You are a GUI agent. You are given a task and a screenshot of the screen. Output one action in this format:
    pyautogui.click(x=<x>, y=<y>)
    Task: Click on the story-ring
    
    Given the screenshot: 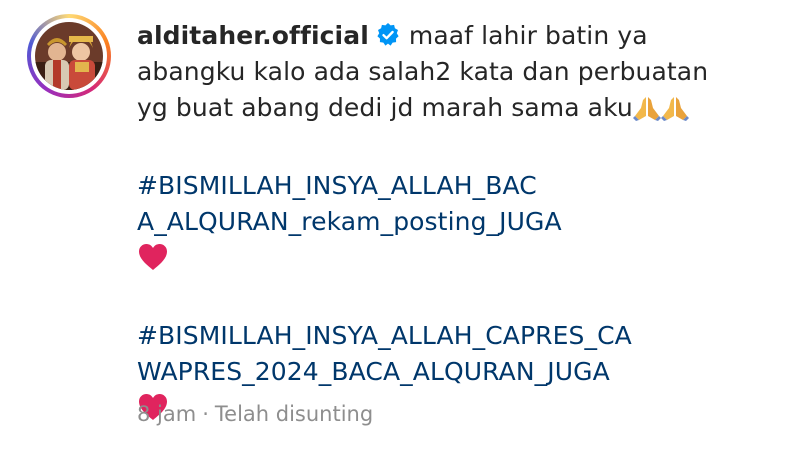 What is the action you would take?
    pyautogui.click(x=69, y=56)
    